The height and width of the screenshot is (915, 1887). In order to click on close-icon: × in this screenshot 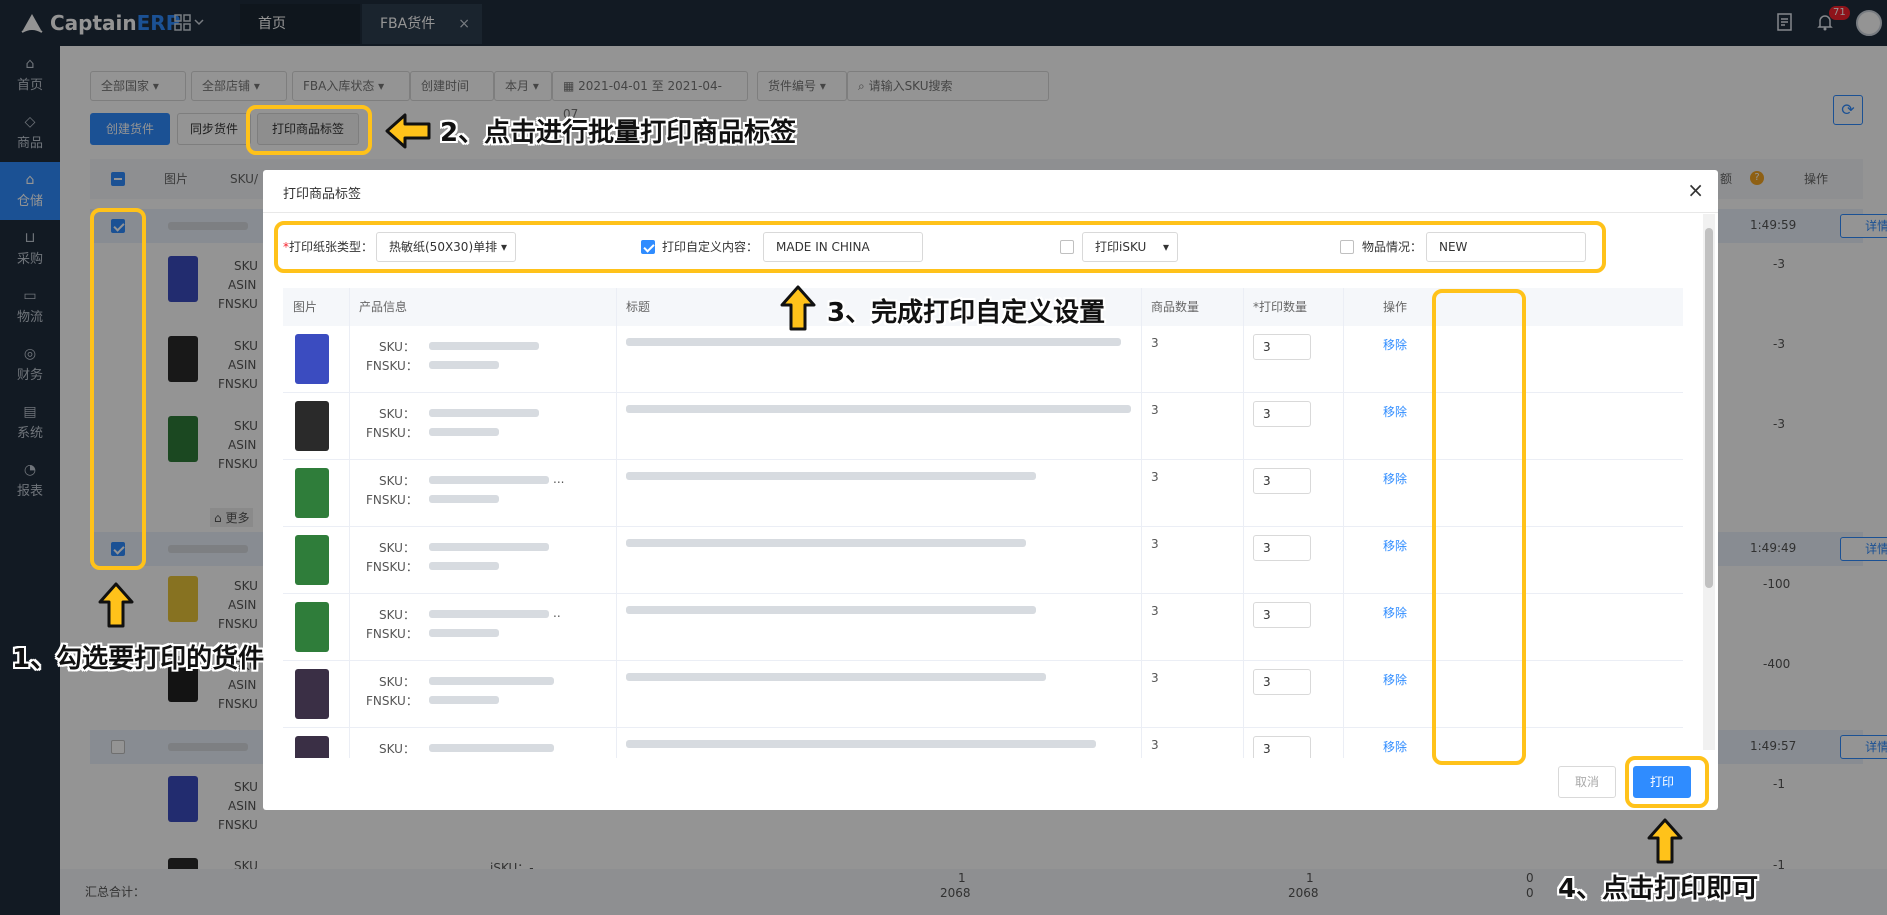, I will do `click(1695, 190)`.